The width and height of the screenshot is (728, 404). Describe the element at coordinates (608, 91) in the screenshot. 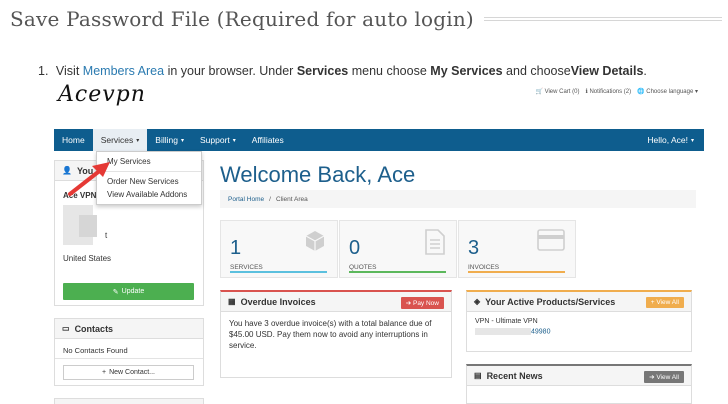

I see `notifications-link: ℹ Notifications (2)` at that location.